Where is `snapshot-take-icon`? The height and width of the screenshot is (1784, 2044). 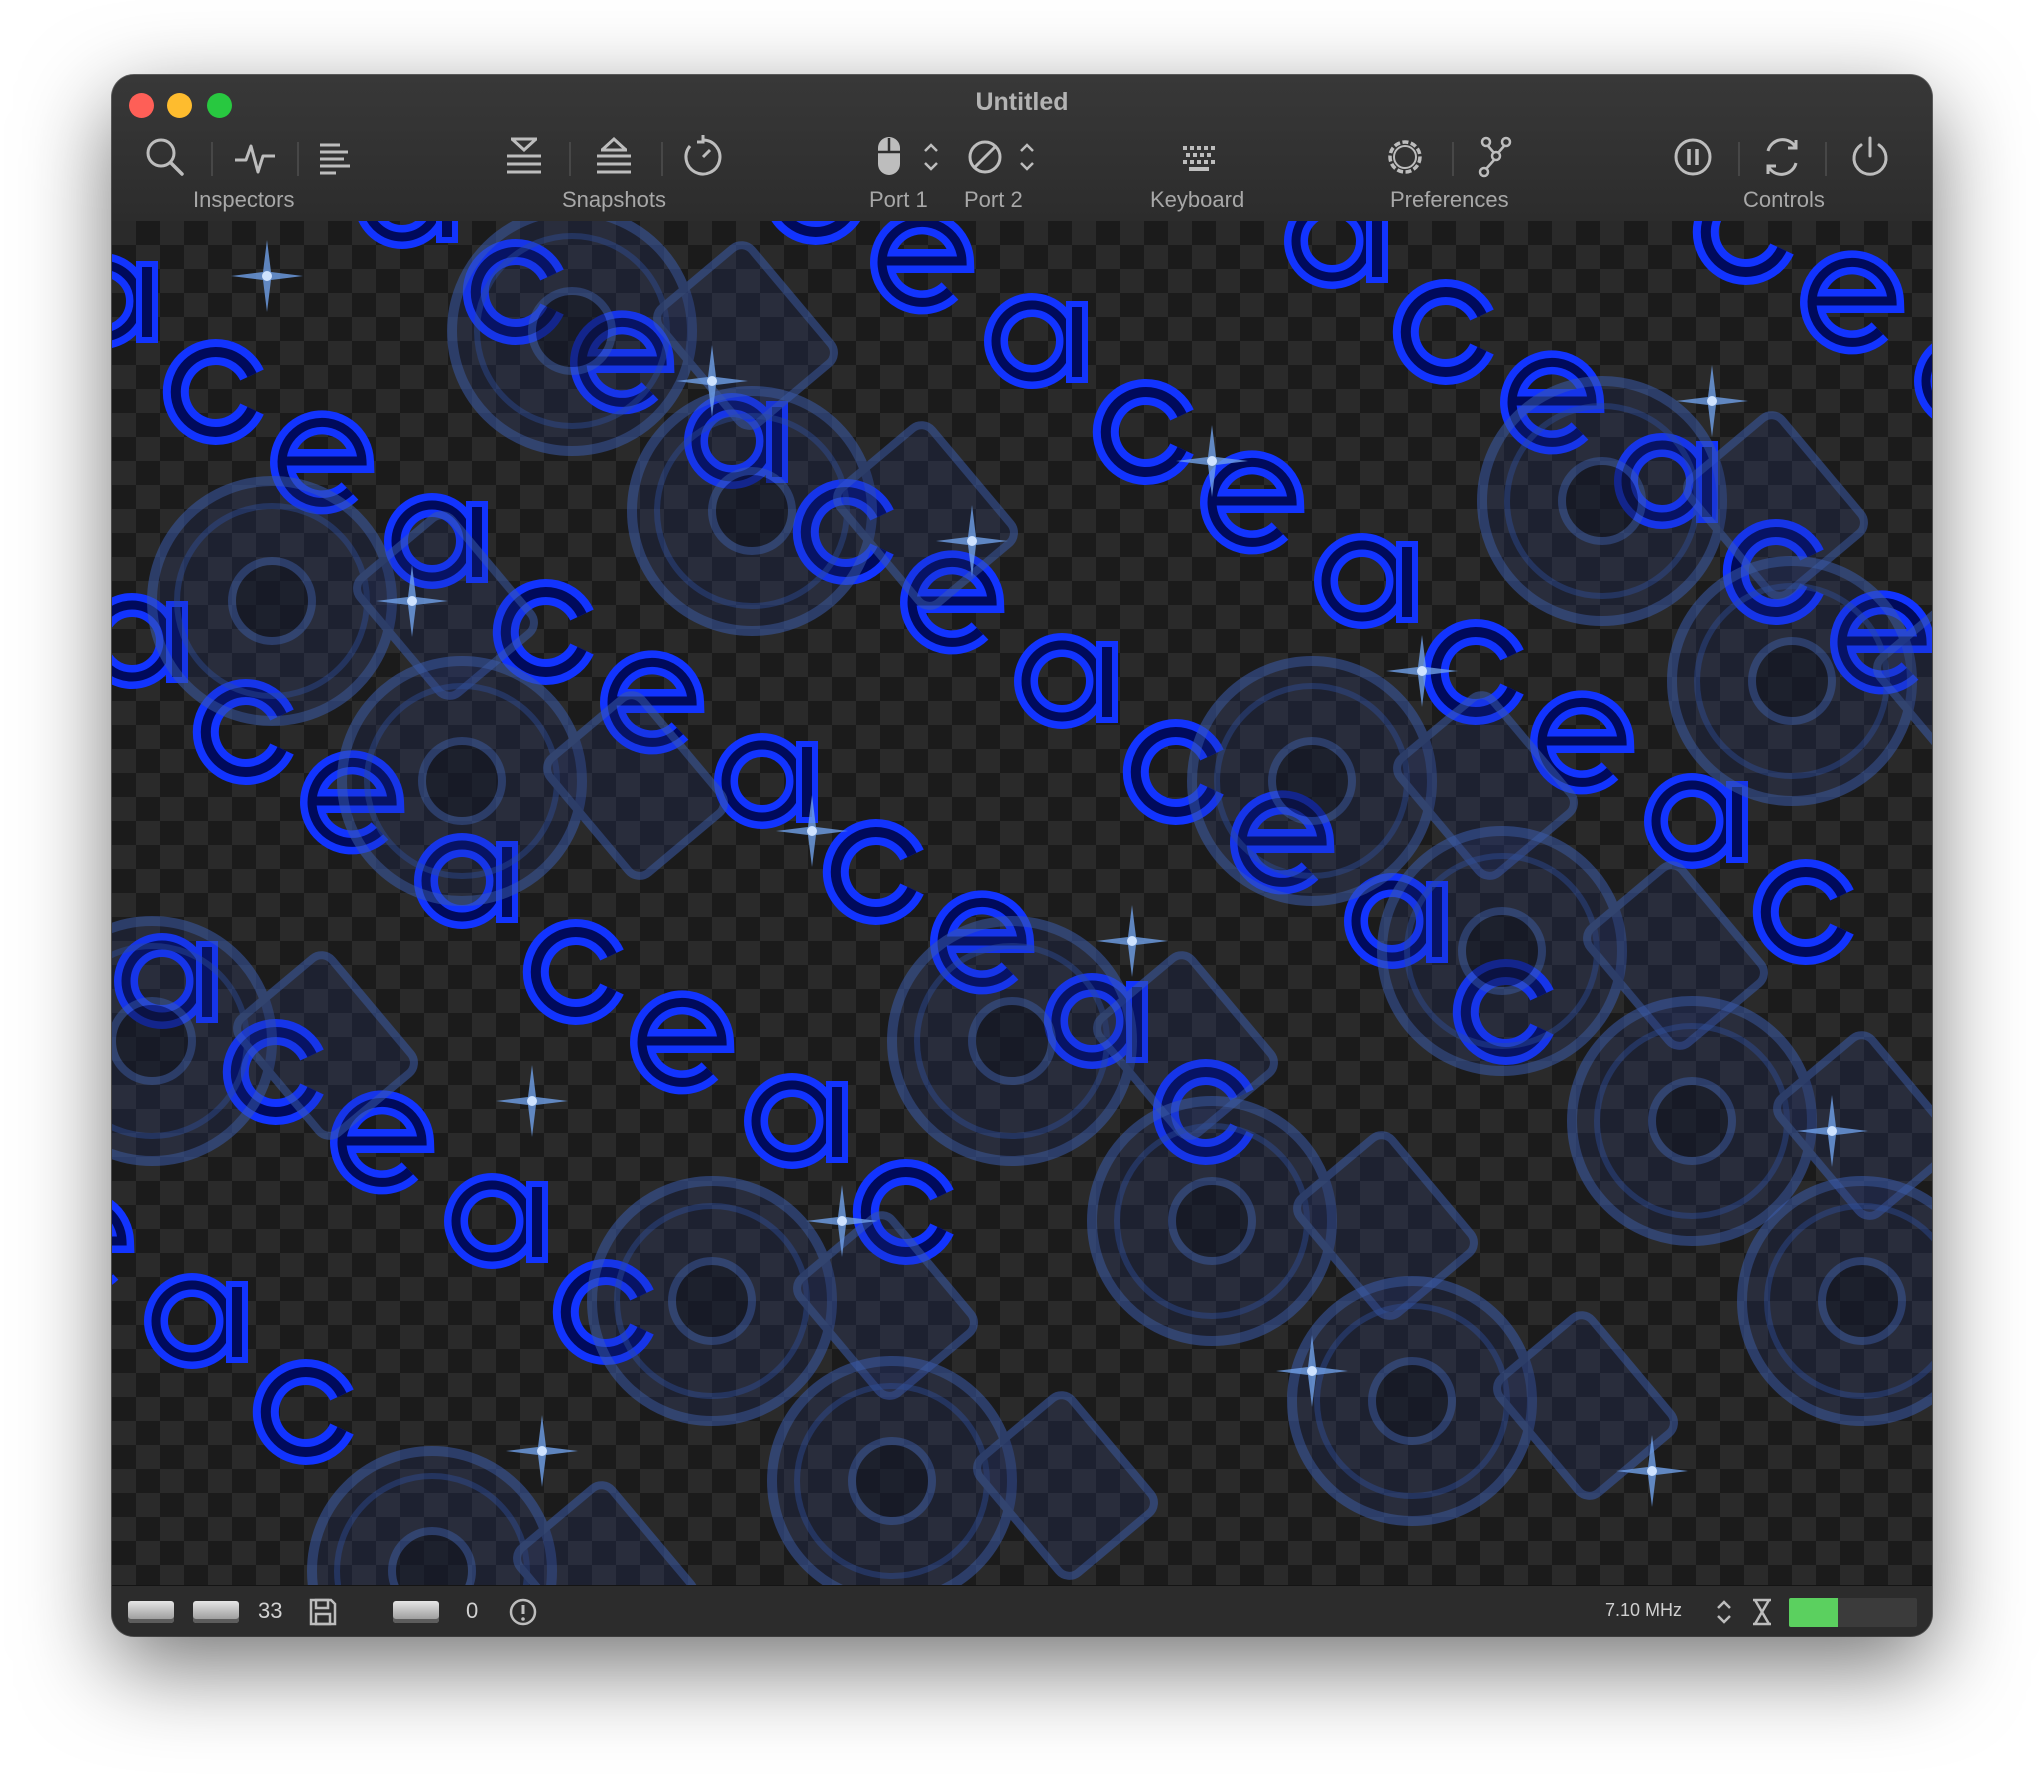 snapshot-take-icon is located at coordinates (524, 157).